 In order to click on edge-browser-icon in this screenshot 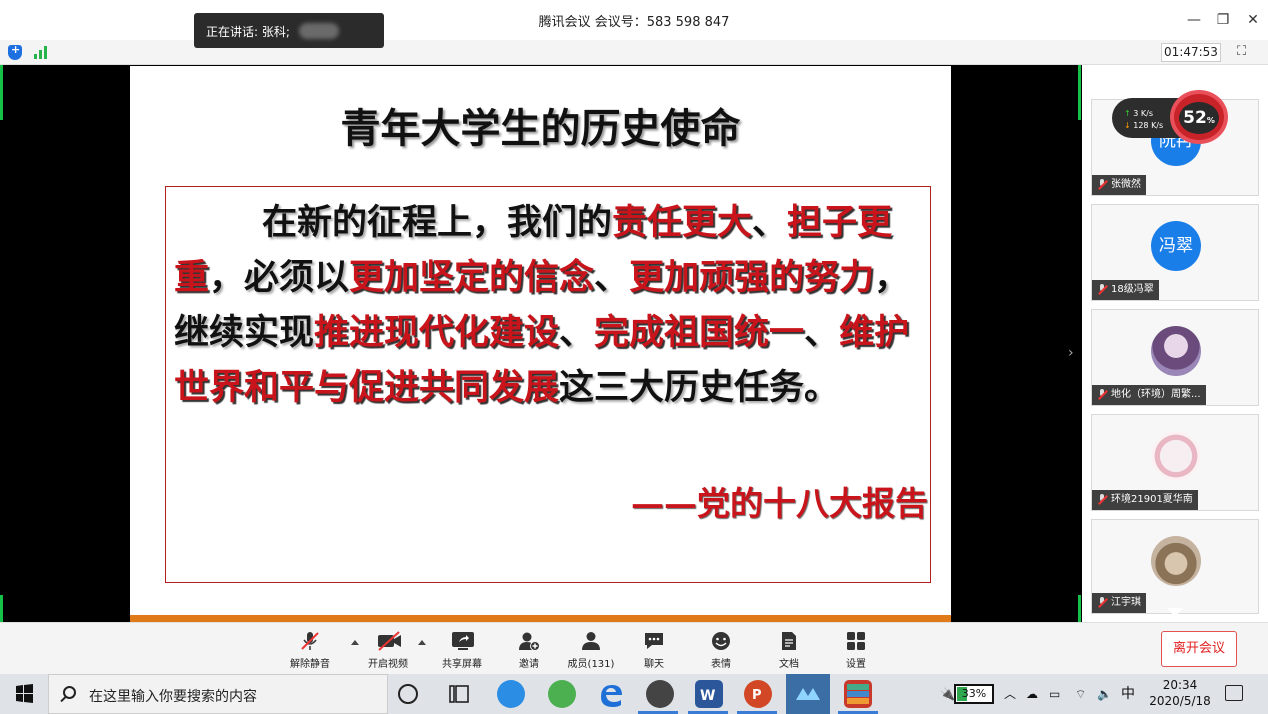, I will do `click(611, 695)`.